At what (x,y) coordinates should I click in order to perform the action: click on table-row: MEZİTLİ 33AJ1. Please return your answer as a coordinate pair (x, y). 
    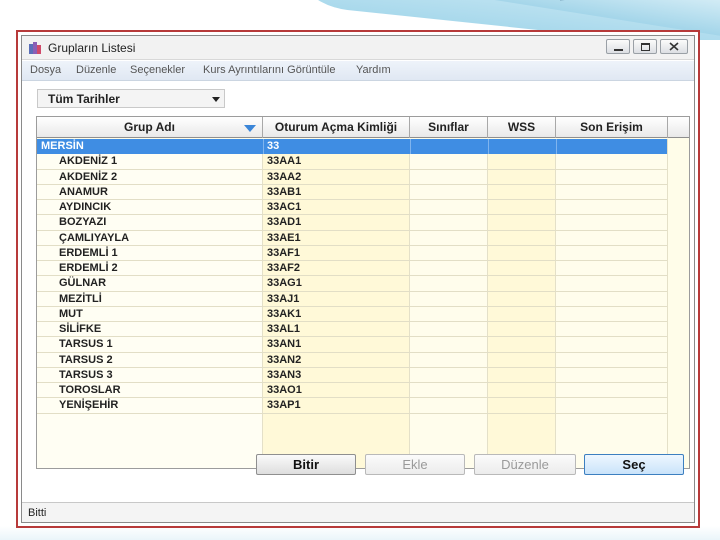
    Looking at the image, I should click on (352, 299).